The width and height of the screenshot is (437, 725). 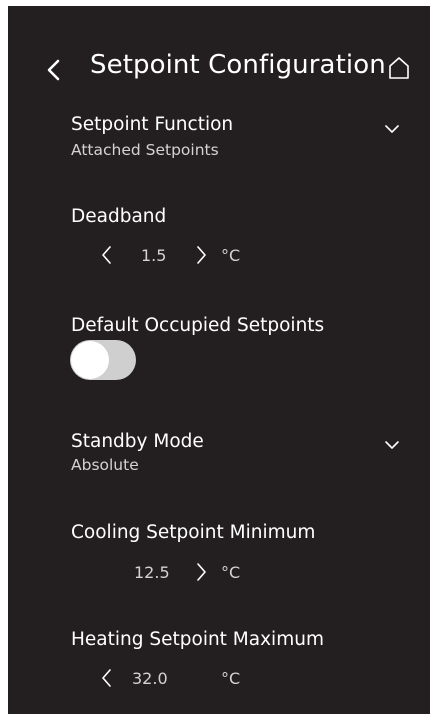 What do you see at coordinates (231, 255) in the screenshot?
I see `deadband-unit: °C` at bounding box center [231, 255].